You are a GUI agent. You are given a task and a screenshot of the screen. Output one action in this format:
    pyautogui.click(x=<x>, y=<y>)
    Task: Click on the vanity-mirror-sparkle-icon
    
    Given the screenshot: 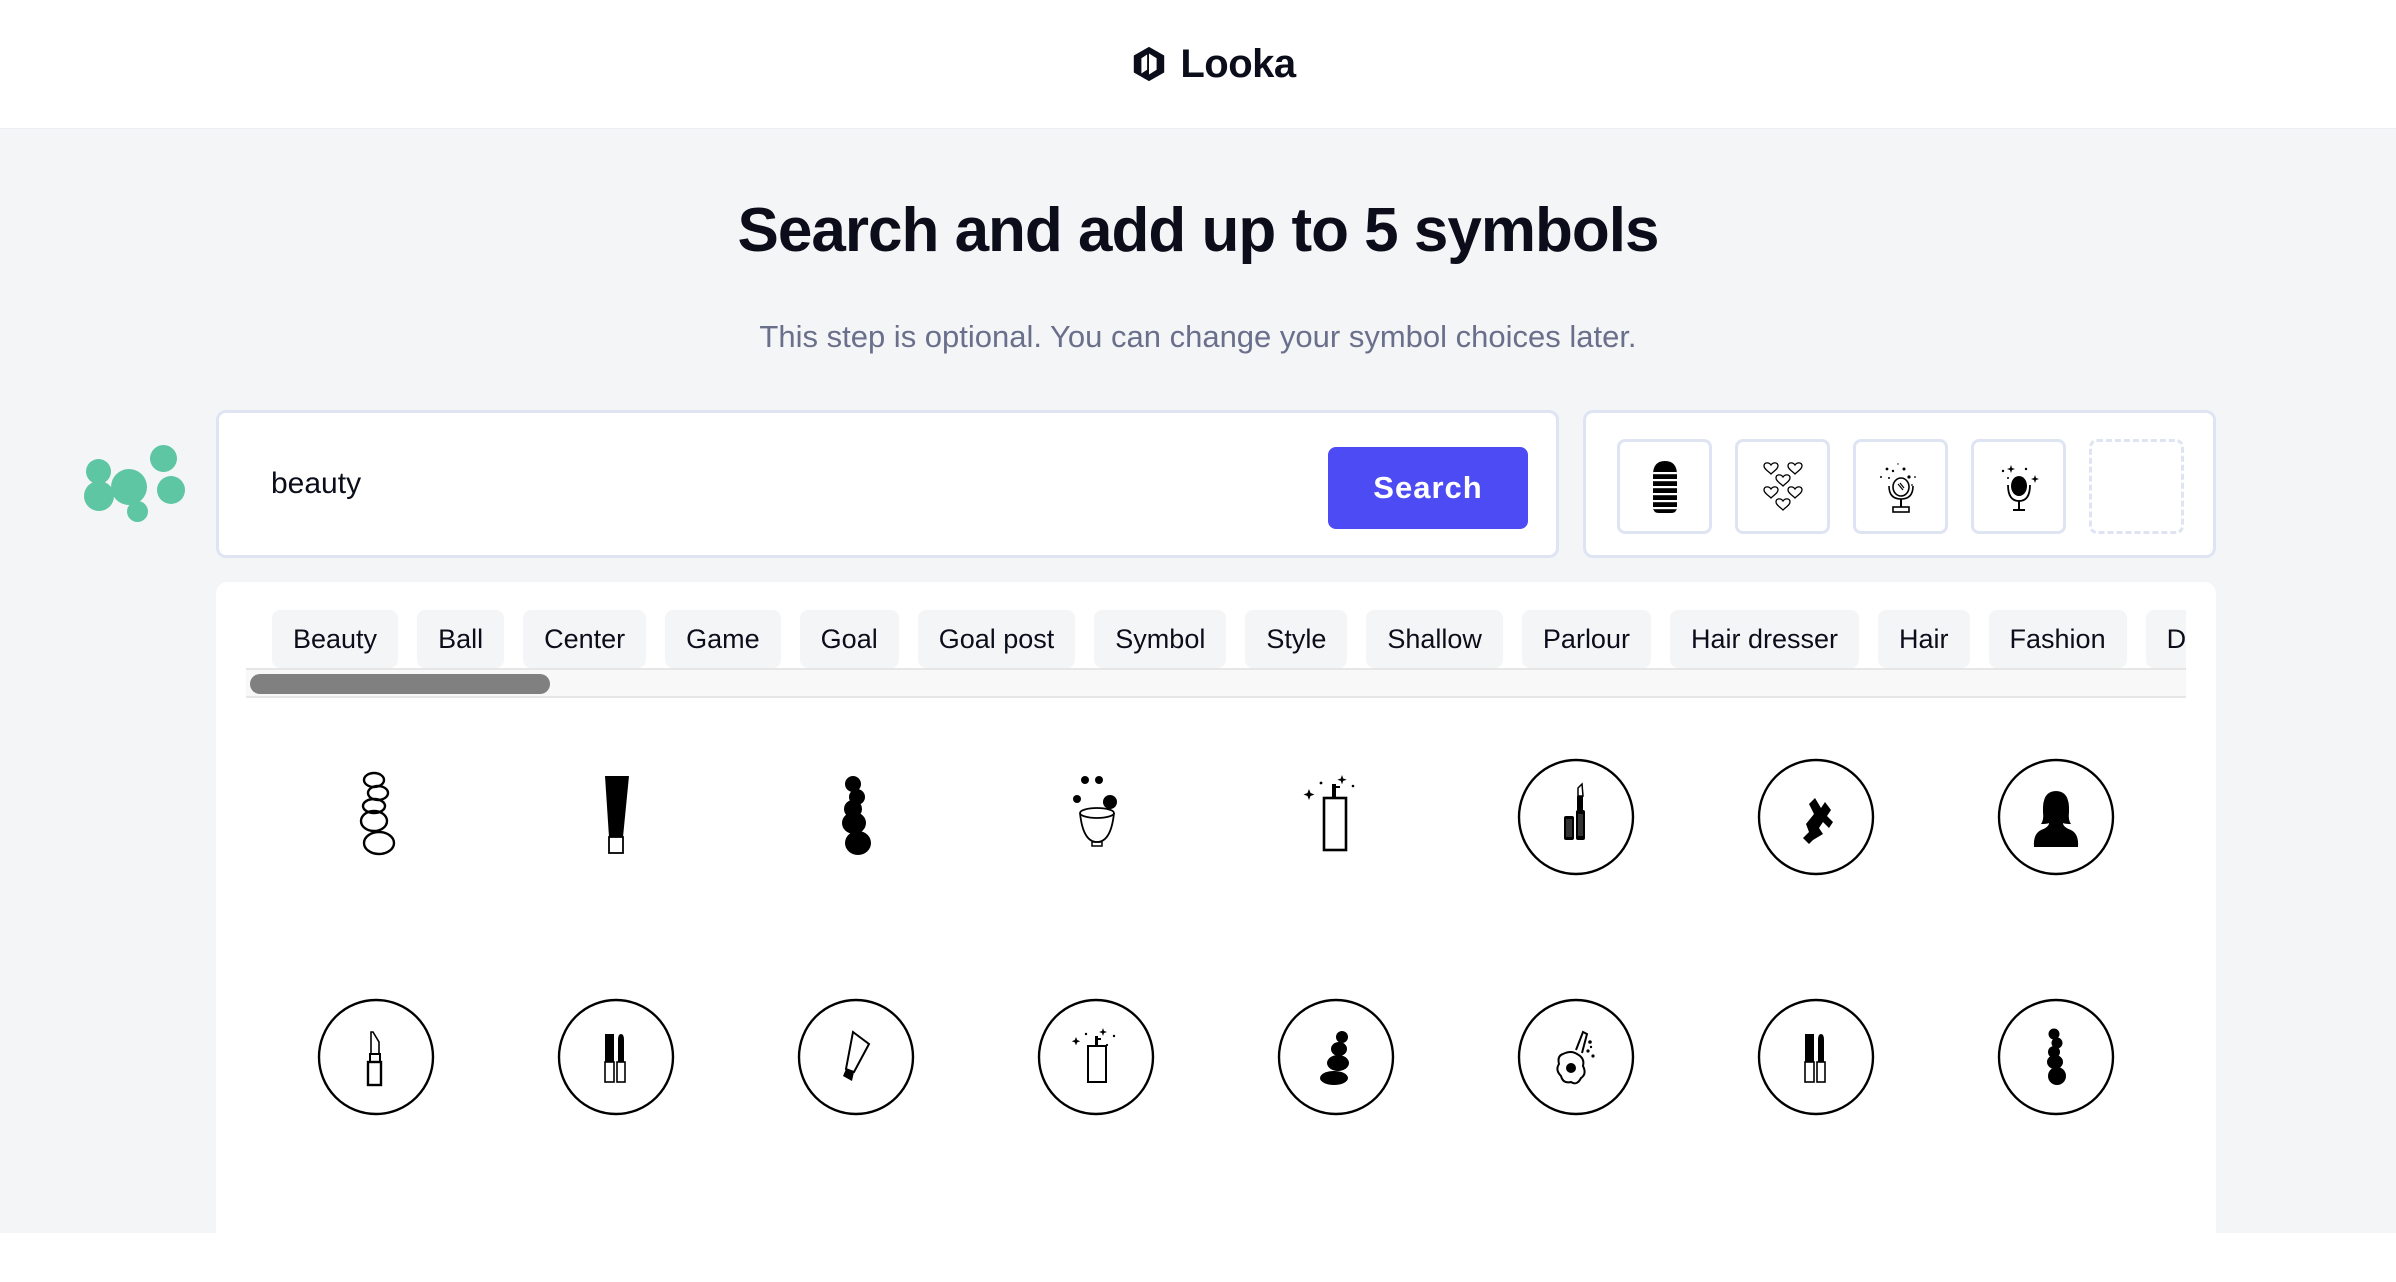 What is the action you would take?
    pyautogui.click(x=1897, y=487)
    